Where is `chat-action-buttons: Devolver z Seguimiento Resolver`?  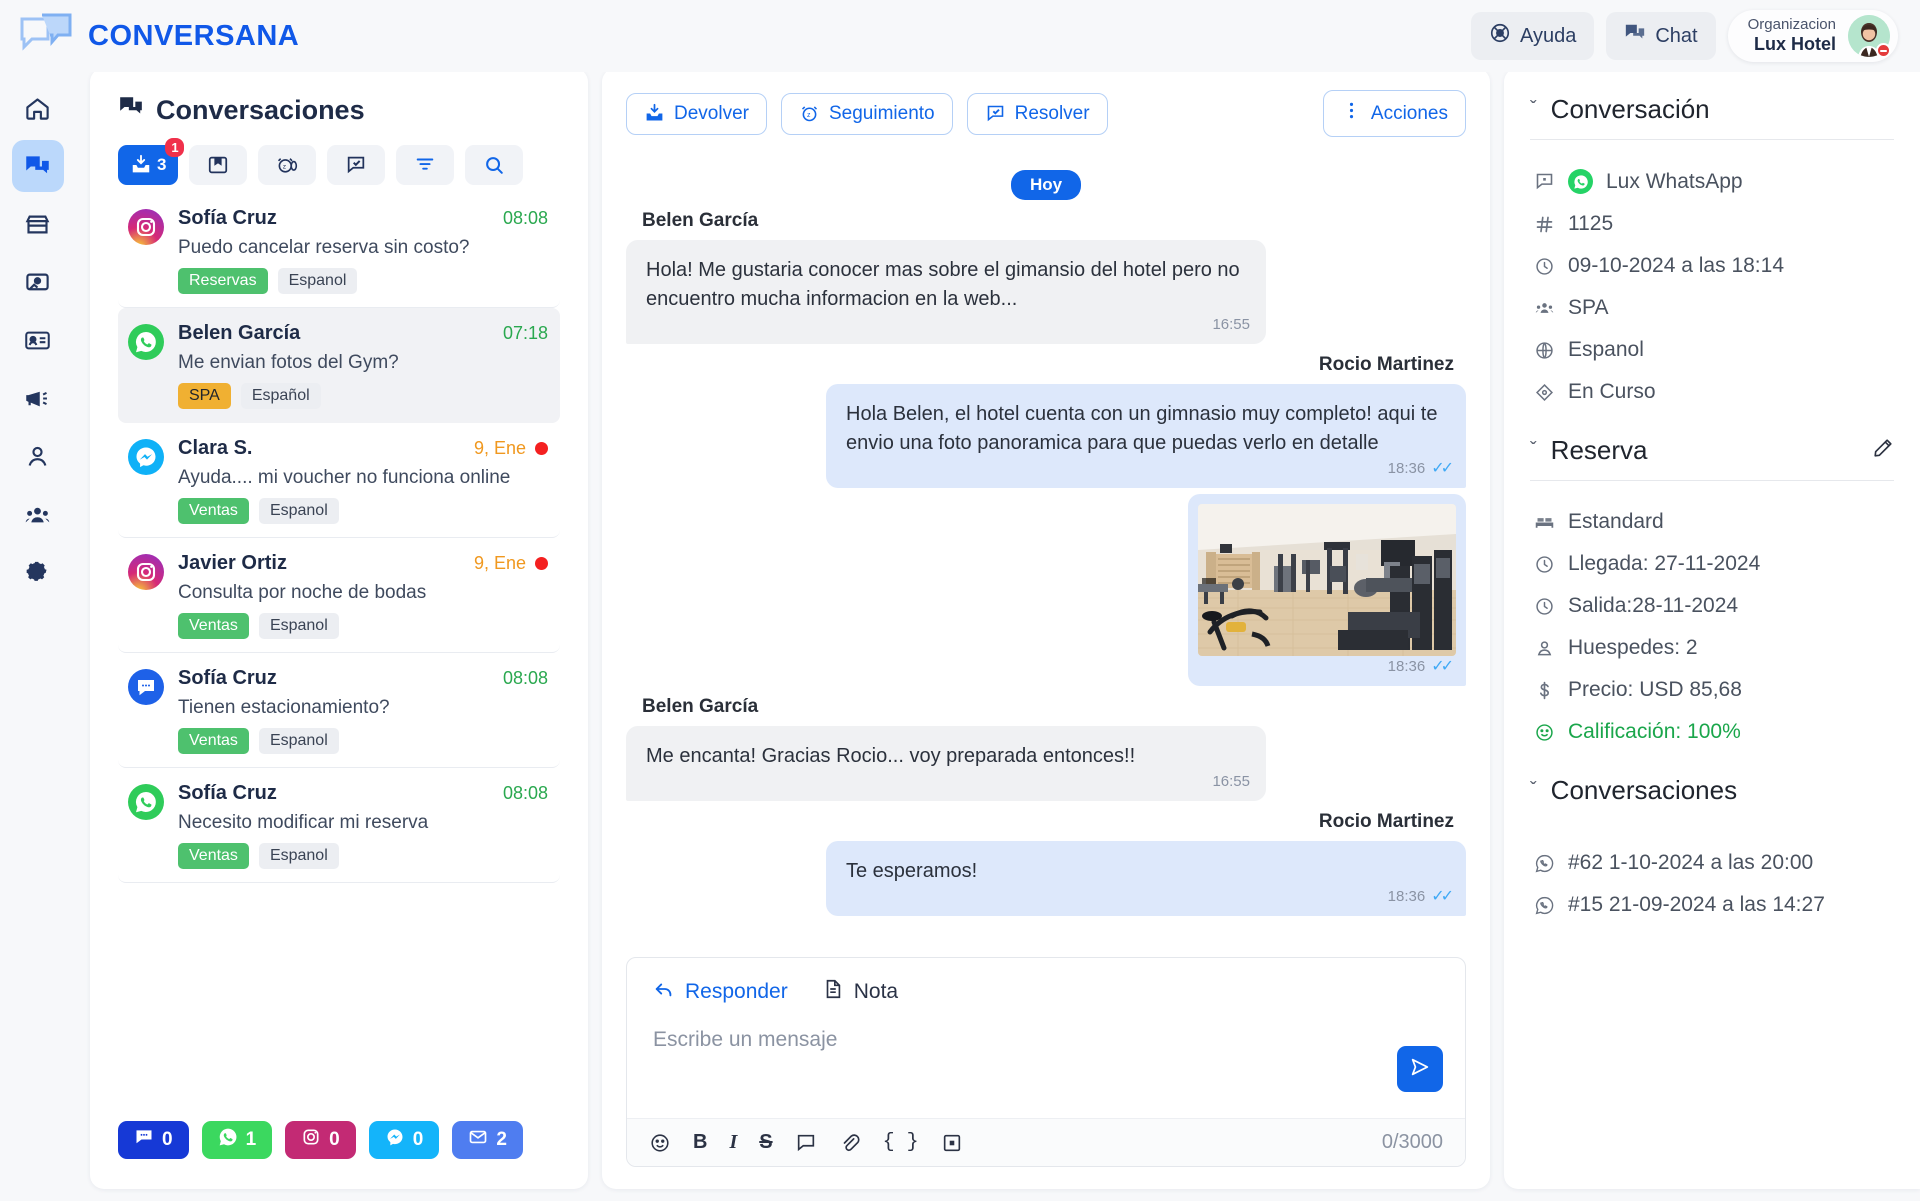
chat-action-buttons: Devolver z Seguimiento Resolver is located at coordinates (867, 113).